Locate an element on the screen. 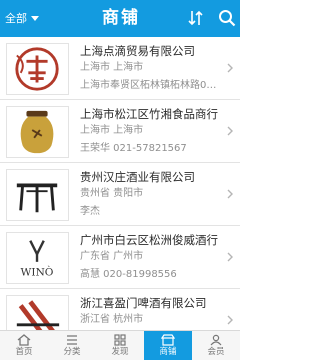  bottom-tab-bar: 首页 分类 发现 商铺 会员 is located at coordinates (120, 345).